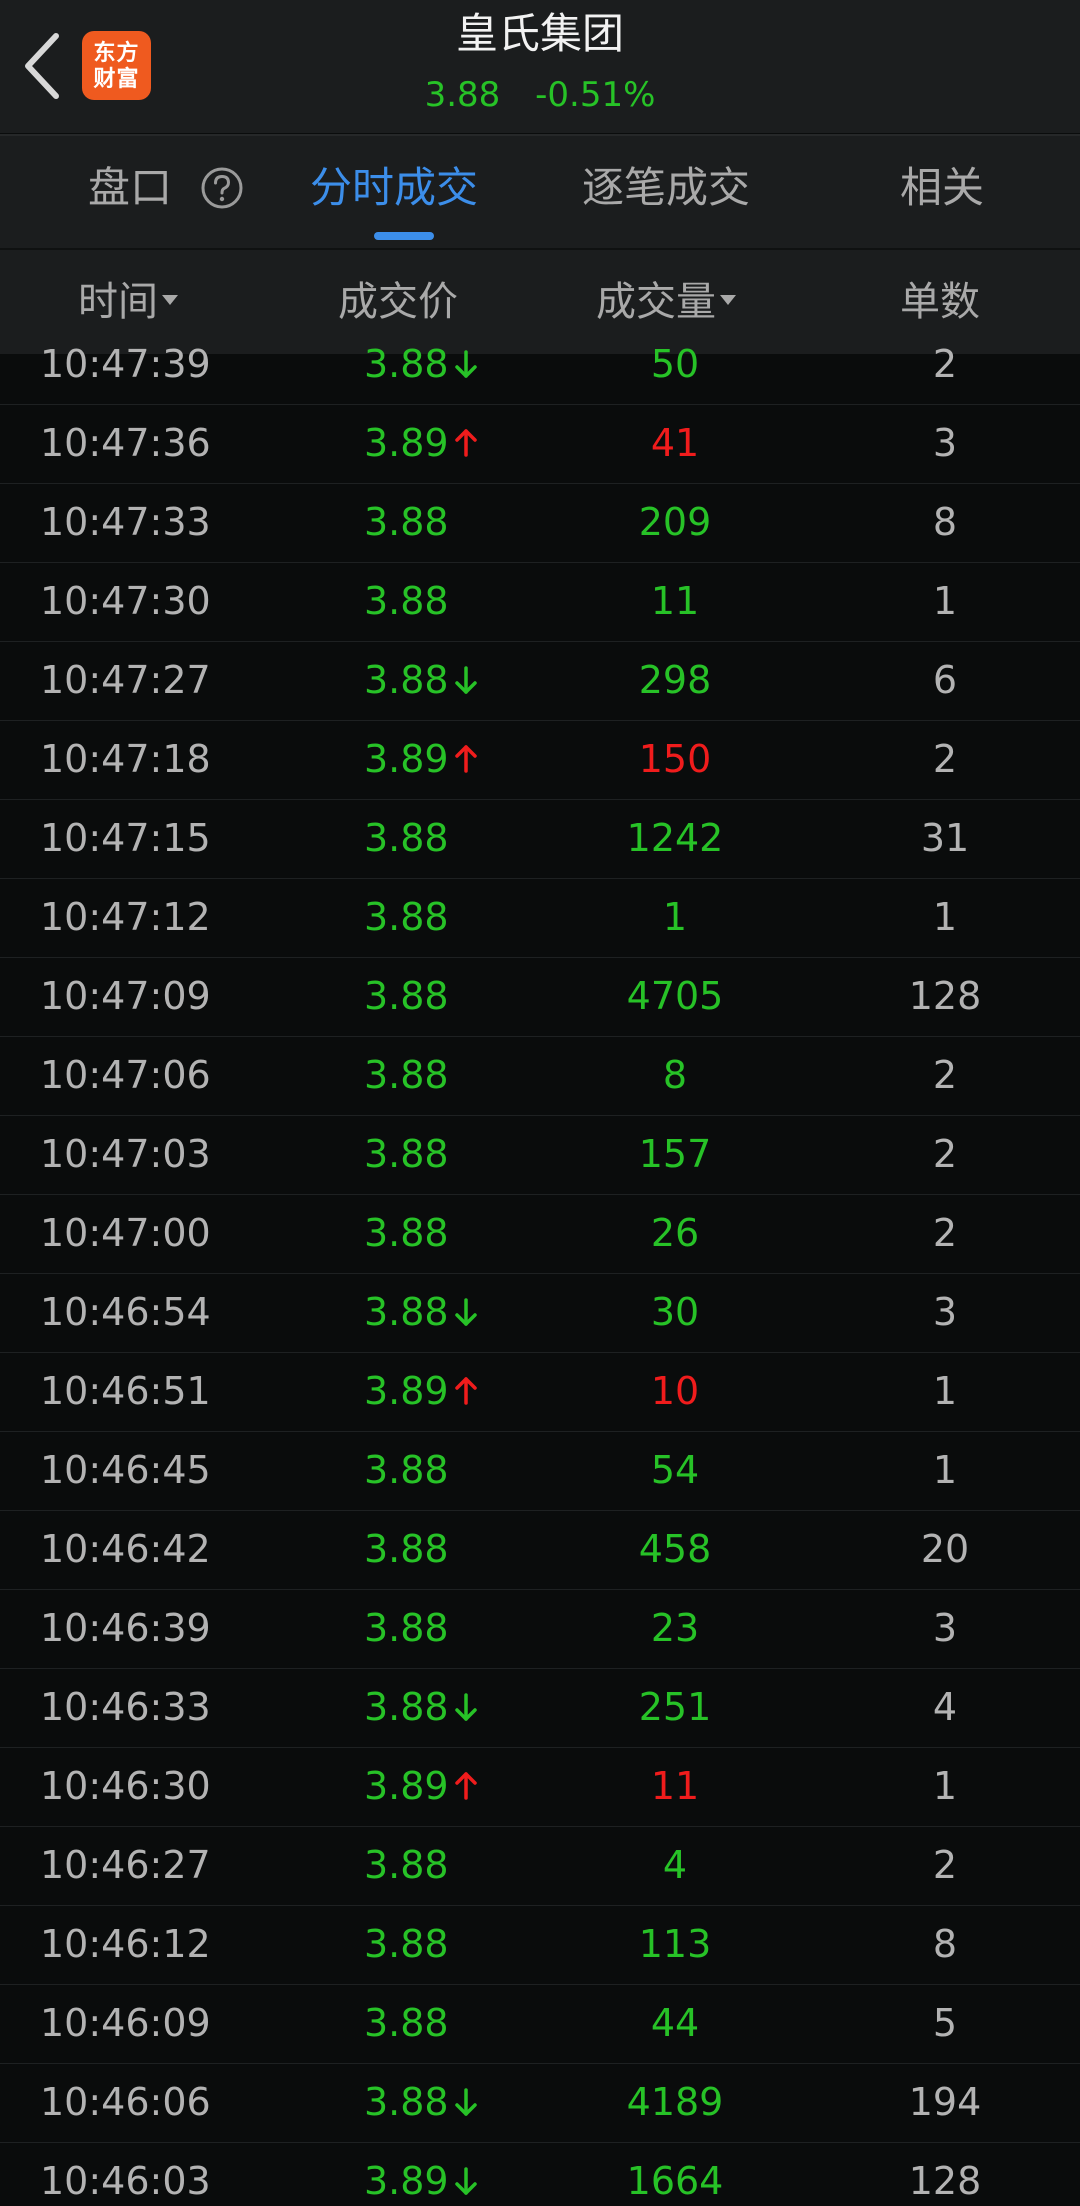 This screenshot has width=1080, height=2206. Describe the element at coordinates (675, 680) in the screenshot. I see `trade-volume: 298` at that location.